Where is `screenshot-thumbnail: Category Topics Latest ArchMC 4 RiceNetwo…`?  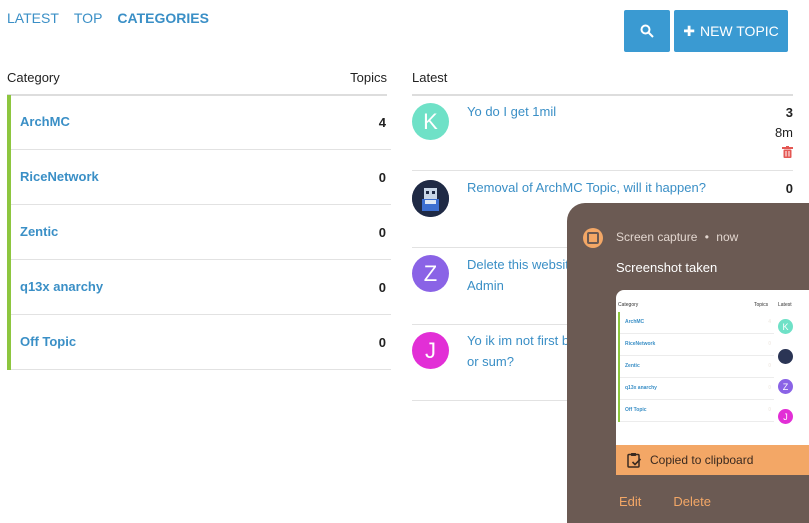 screenshot-thumbnail: Category Topics Latest ArchMC 4 RiceNetwo… is located at coordinates (712, 367).